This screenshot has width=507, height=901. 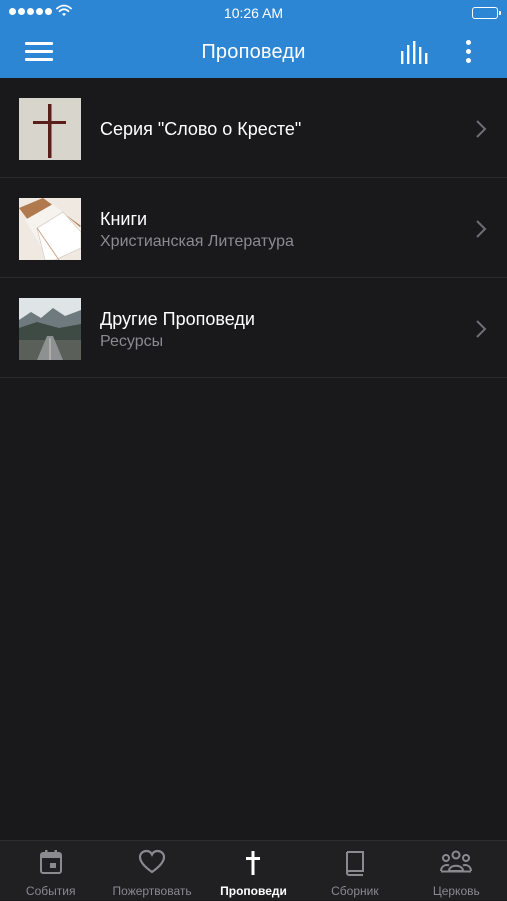 I want to click on heart-icon, so click(x=152, y=861).